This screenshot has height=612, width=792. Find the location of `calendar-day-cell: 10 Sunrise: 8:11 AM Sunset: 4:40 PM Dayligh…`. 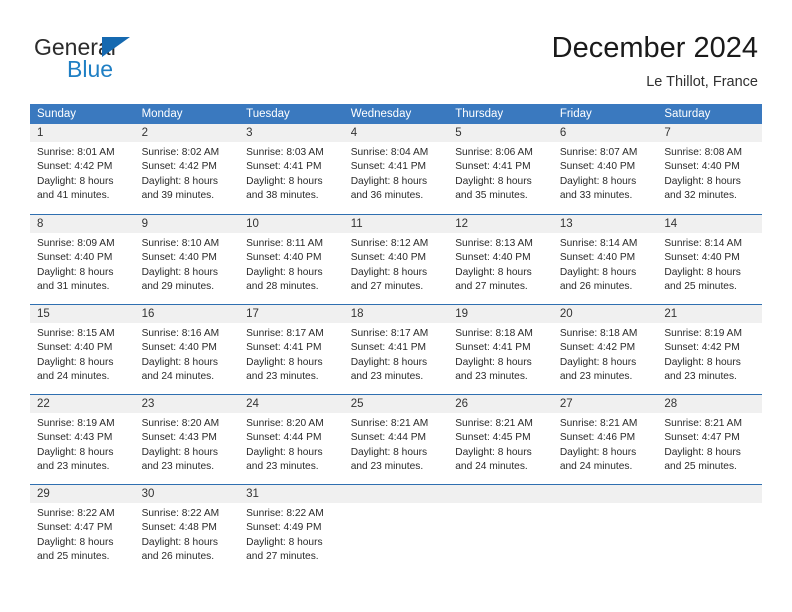

calendar-day-cell: 10 Sunrise: 8:11 AM Sunset: 4:40 PM Dayligh… is located at coordinates (291, 259).